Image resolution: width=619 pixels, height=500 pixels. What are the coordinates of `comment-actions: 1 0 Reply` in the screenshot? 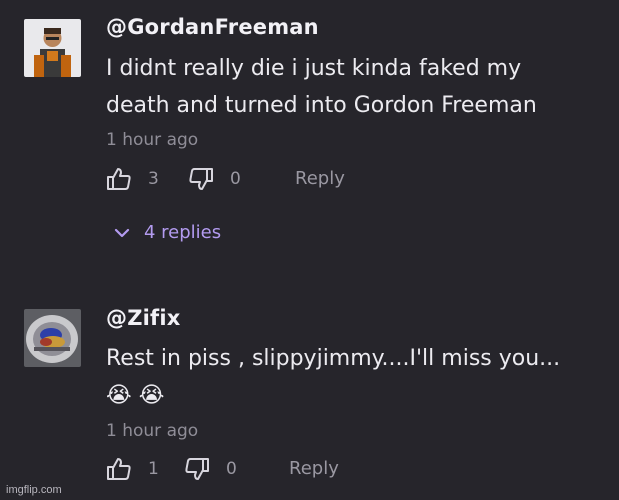 It's located at (316, 470).